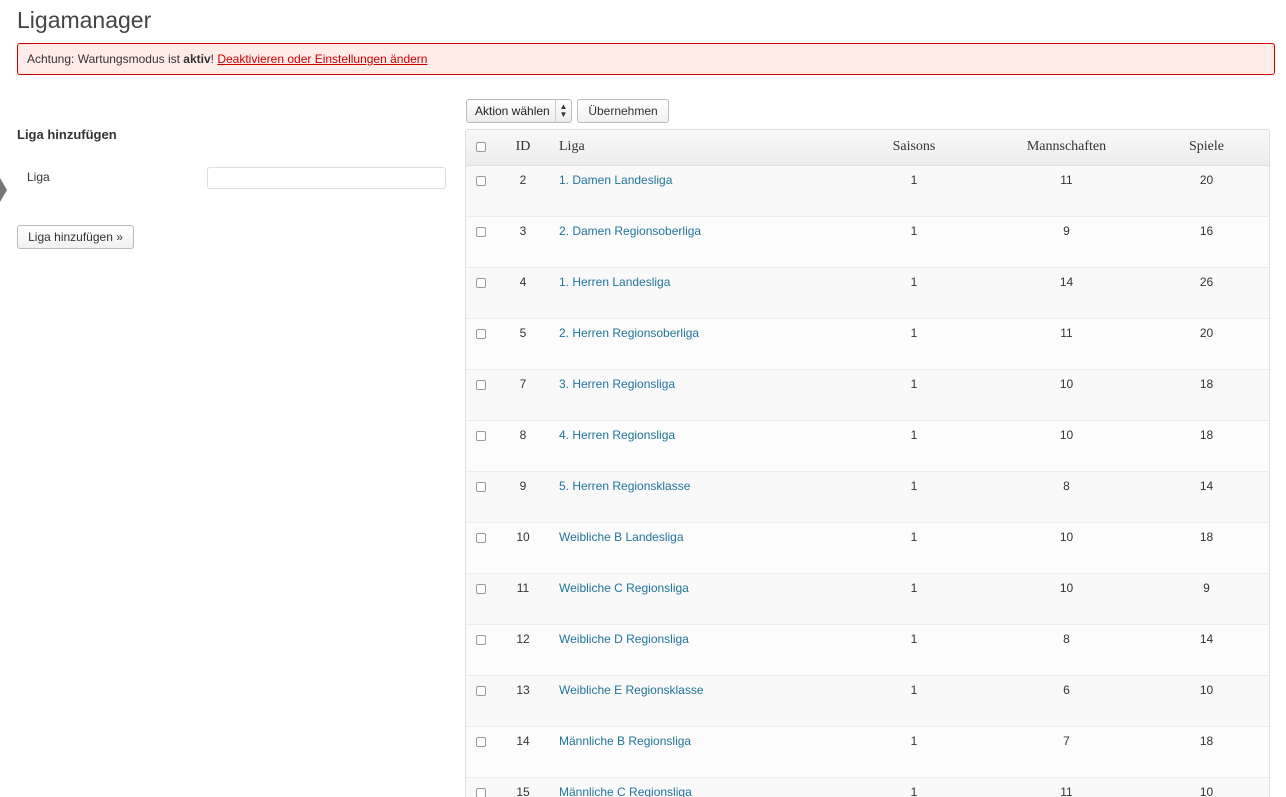 The width and height of the screenshot is (1286, 797). Describe the element at coordinates (694, 700) in the screenshot. I see `row-liga-cell: Weibliche E Regionsklasse` at that location.